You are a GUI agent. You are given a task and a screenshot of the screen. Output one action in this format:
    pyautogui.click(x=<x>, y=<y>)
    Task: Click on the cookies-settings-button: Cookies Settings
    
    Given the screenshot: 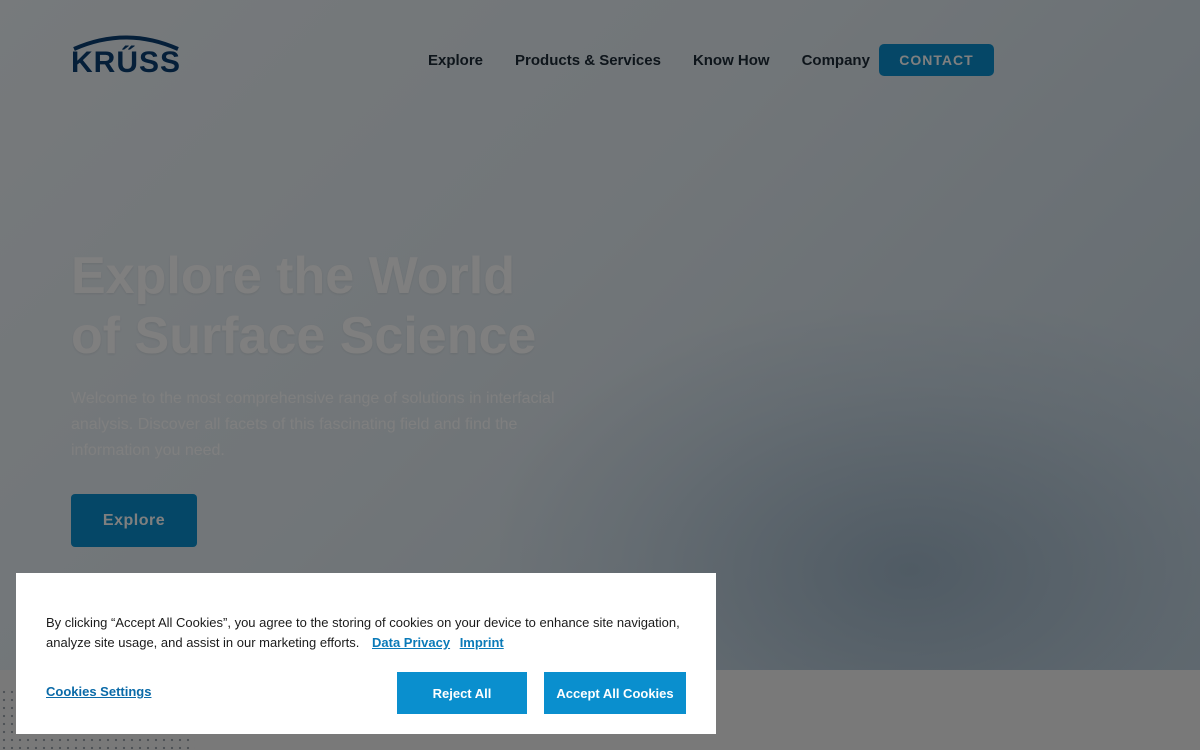 What is the action you would take?
    pyautogui.click(x=98, y=691)
    